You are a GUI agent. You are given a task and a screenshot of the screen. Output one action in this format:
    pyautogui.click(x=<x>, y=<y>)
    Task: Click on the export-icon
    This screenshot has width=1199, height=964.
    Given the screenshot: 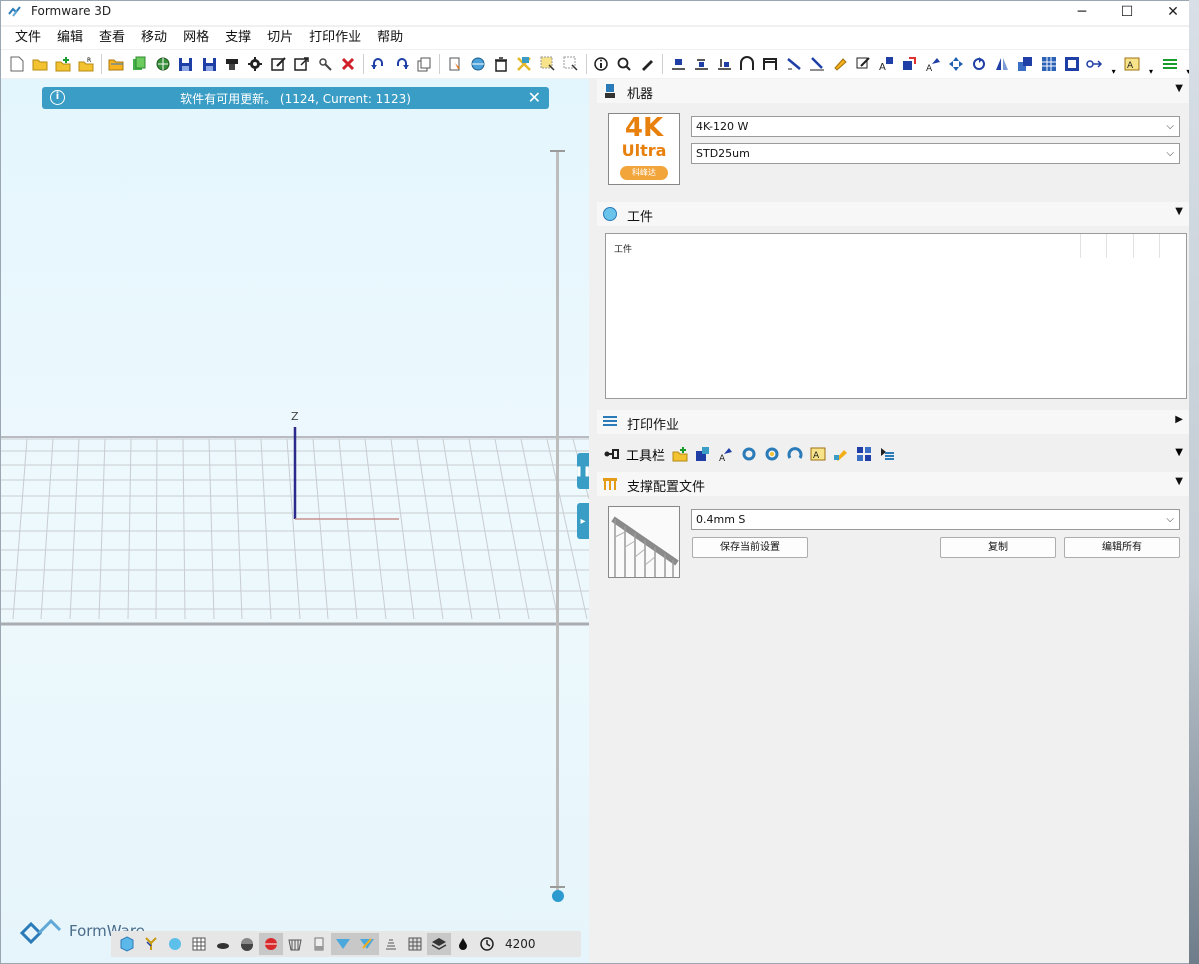 What is the action you would take?
    pyautogui.click(x=301, y=64)
    